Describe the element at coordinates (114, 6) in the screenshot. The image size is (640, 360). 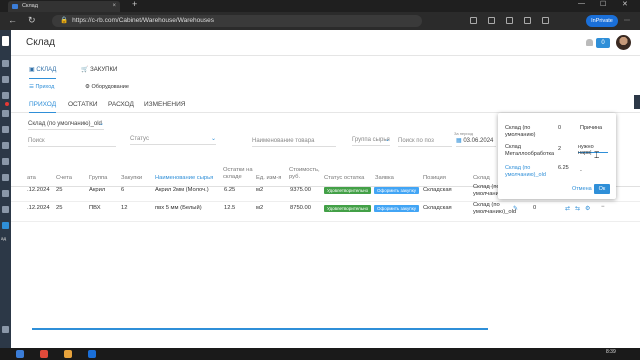
I see `tab-close-icon: ×` at that location.